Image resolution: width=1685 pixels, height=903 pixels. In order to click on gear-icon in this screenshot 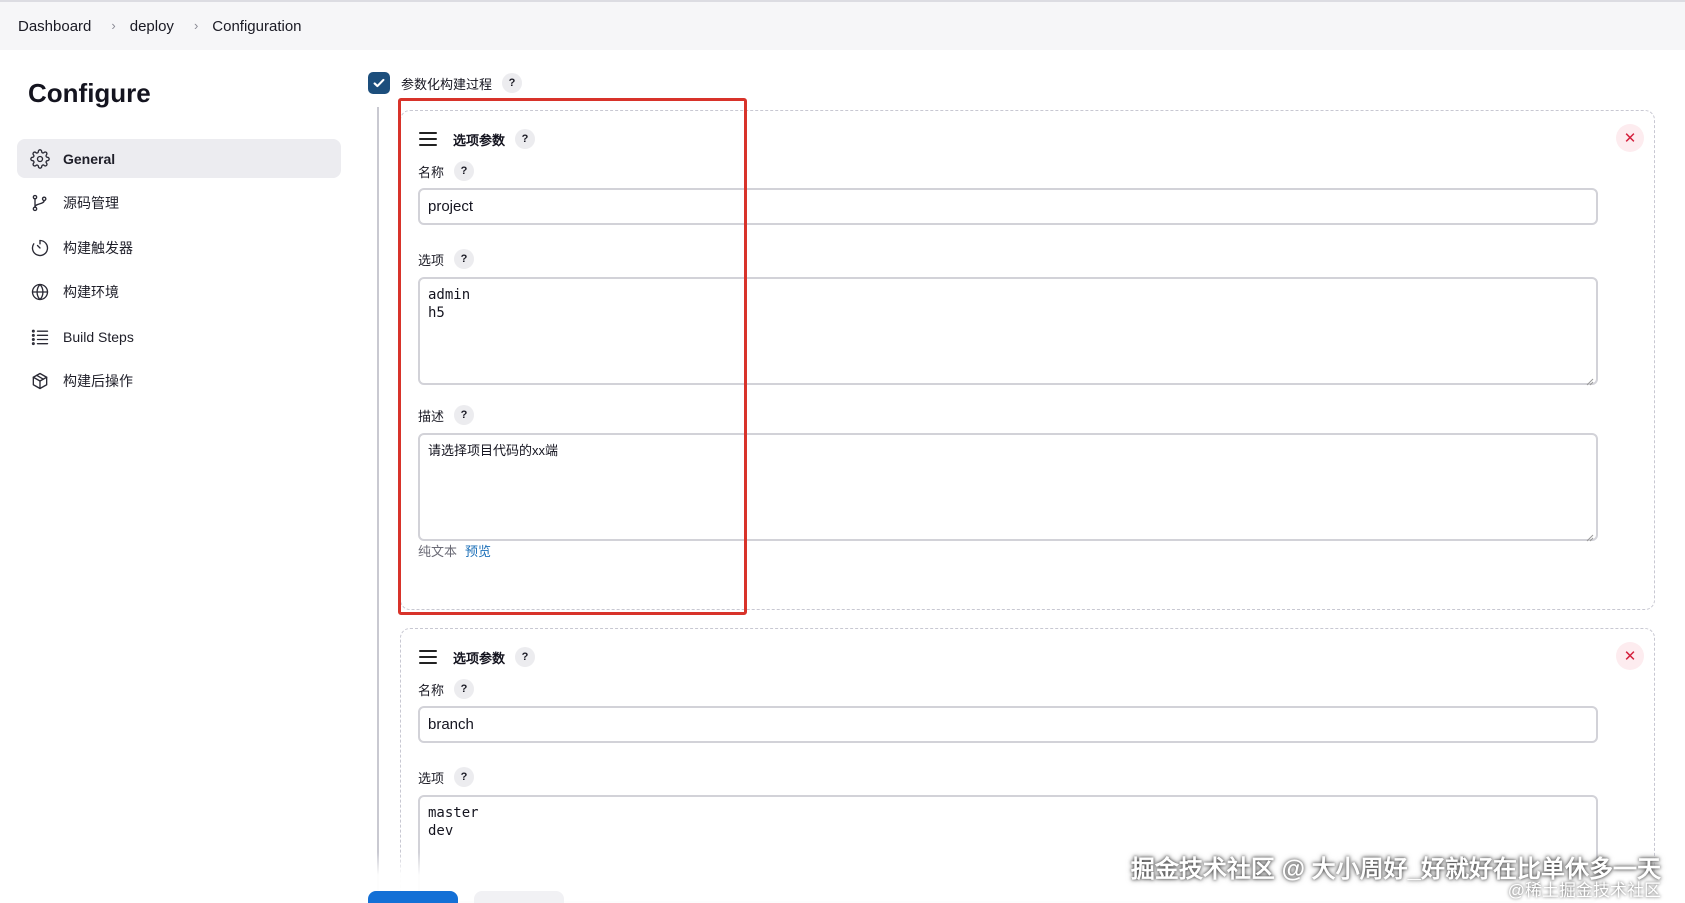, I will do `click(40, 159)`.